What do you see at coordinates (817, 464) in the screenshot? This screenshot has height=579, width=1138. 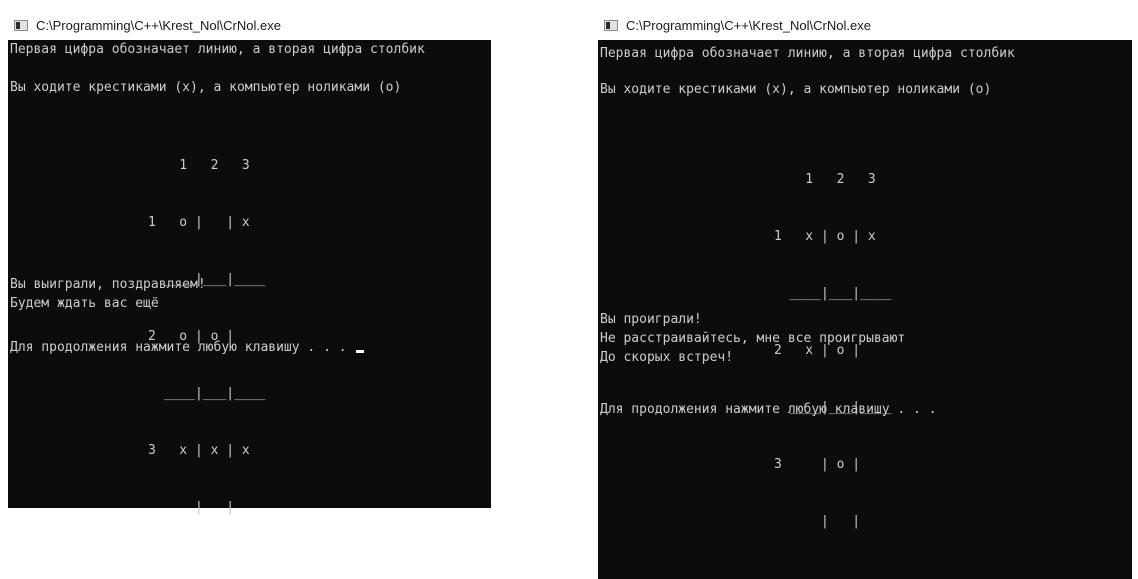 I see `board-row: 3 | o |` at bounding box center [817, 464].